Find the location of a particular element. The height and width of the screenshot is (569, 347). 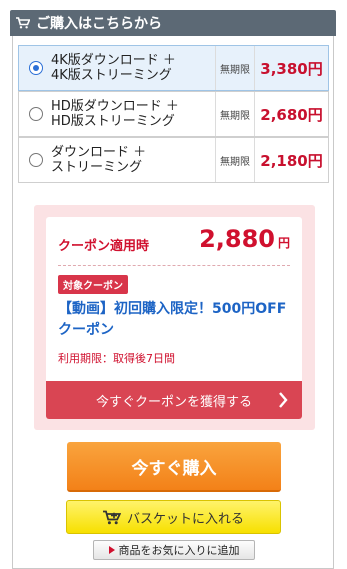

option-4k-name: 4K版ダウンロード ＋ 4K版ストリーミング is located at coordinates (131, 68).